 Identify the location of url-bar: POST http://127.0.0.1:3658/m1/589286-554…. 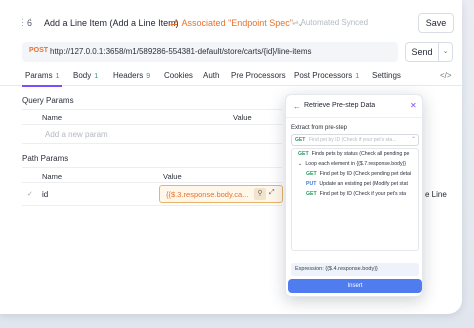
(210, 52).